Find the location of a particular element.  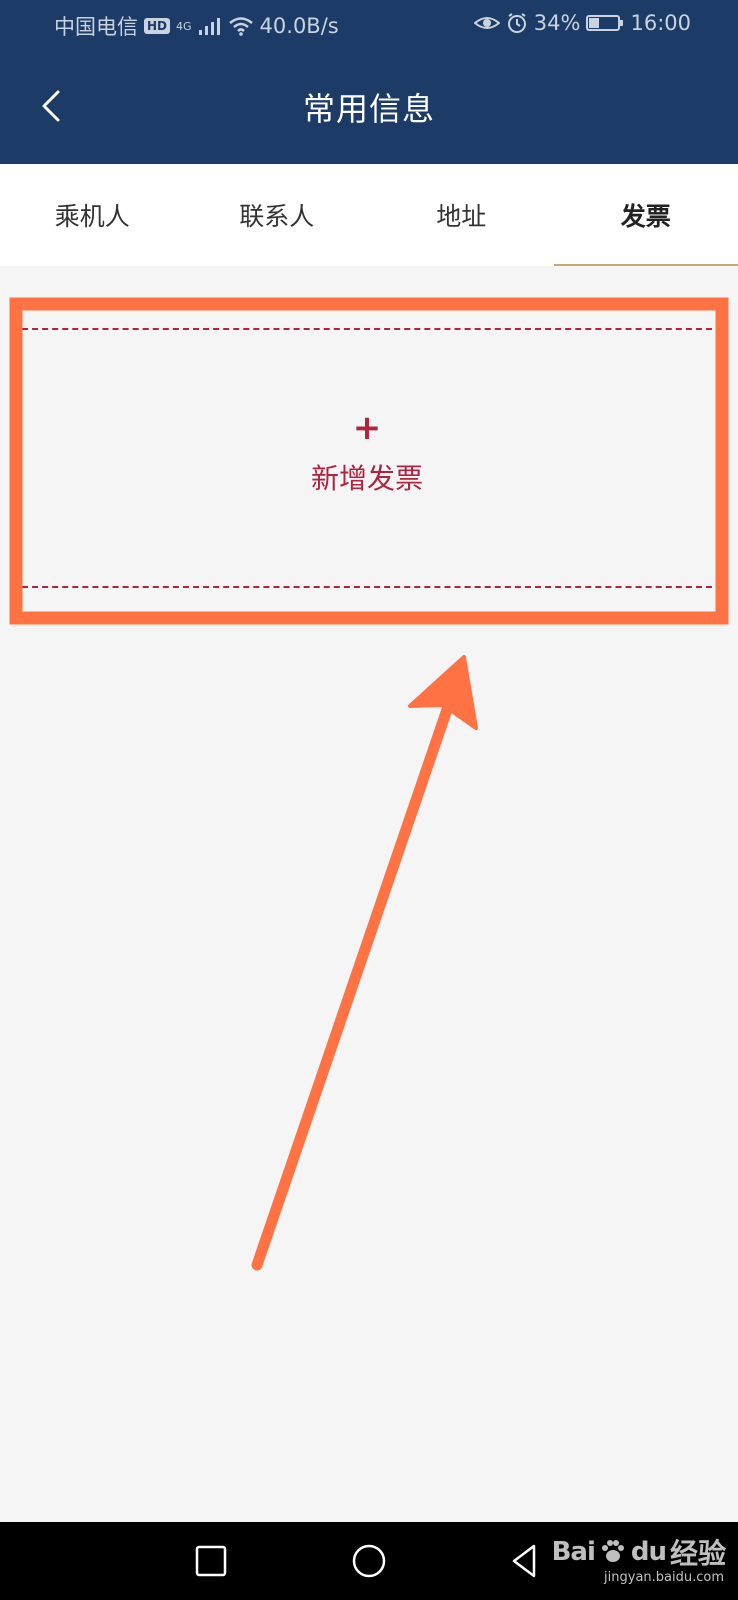

add-invoice-label: 新增发票 is located at coordinates (366, 478).